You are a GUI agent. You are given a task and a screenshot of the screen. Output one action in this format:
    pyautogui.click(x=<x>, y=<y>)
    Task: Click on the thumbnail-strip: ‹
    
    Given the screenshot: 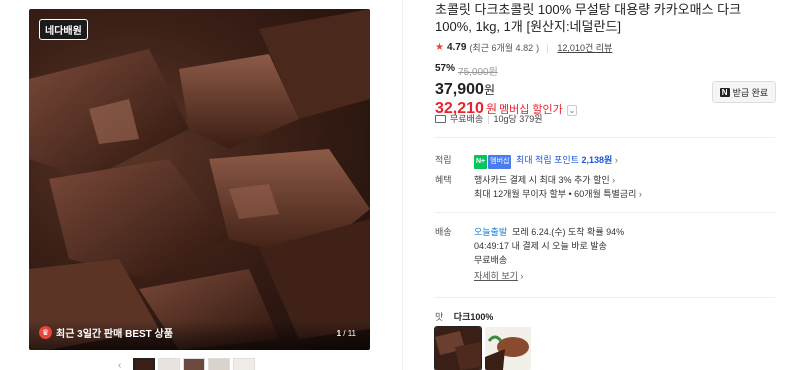 What is the action you would take?
    pyautogui.click(x=186, y=364)
    